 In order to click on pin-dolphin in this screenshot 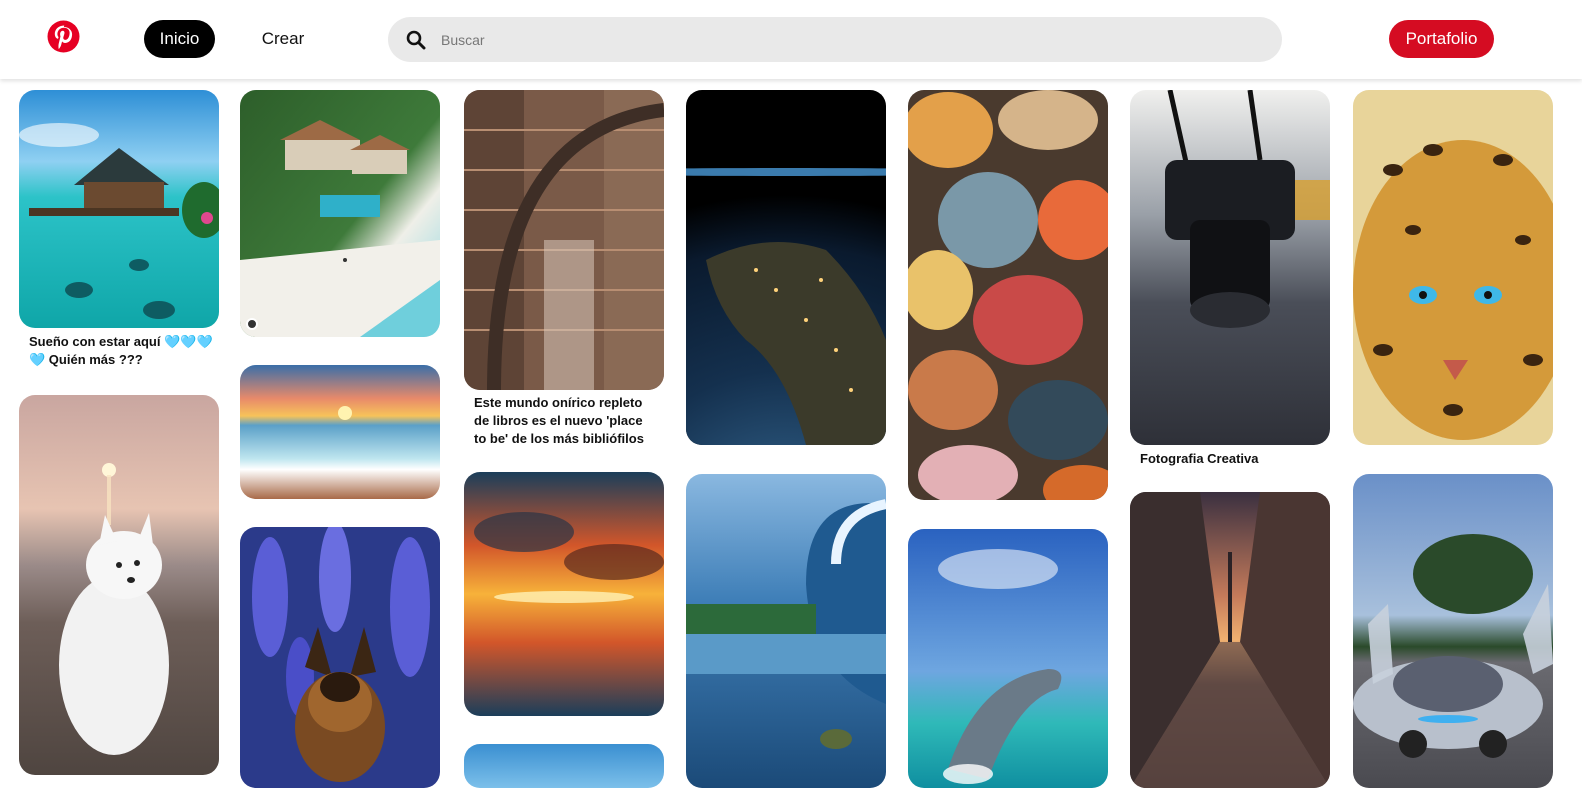, I will do `click(1008, 658)`.